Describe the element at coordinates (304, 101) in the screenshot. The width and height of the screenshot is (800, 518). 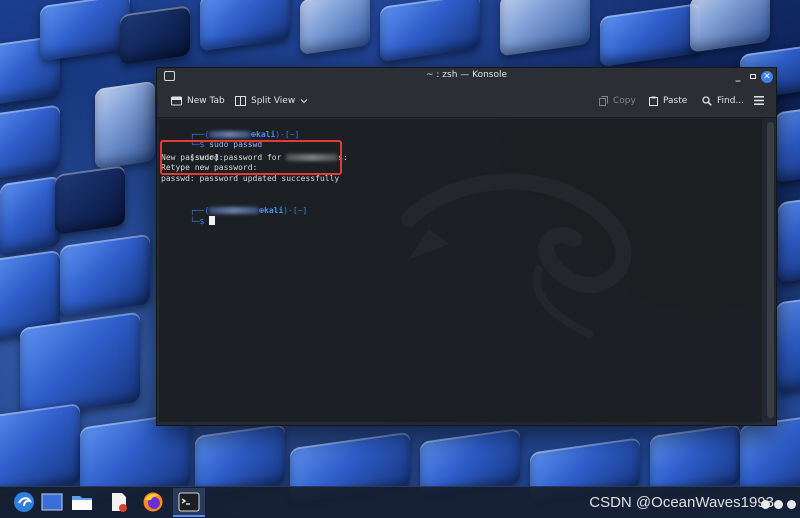
I see `chevron-down-icon` at that location.